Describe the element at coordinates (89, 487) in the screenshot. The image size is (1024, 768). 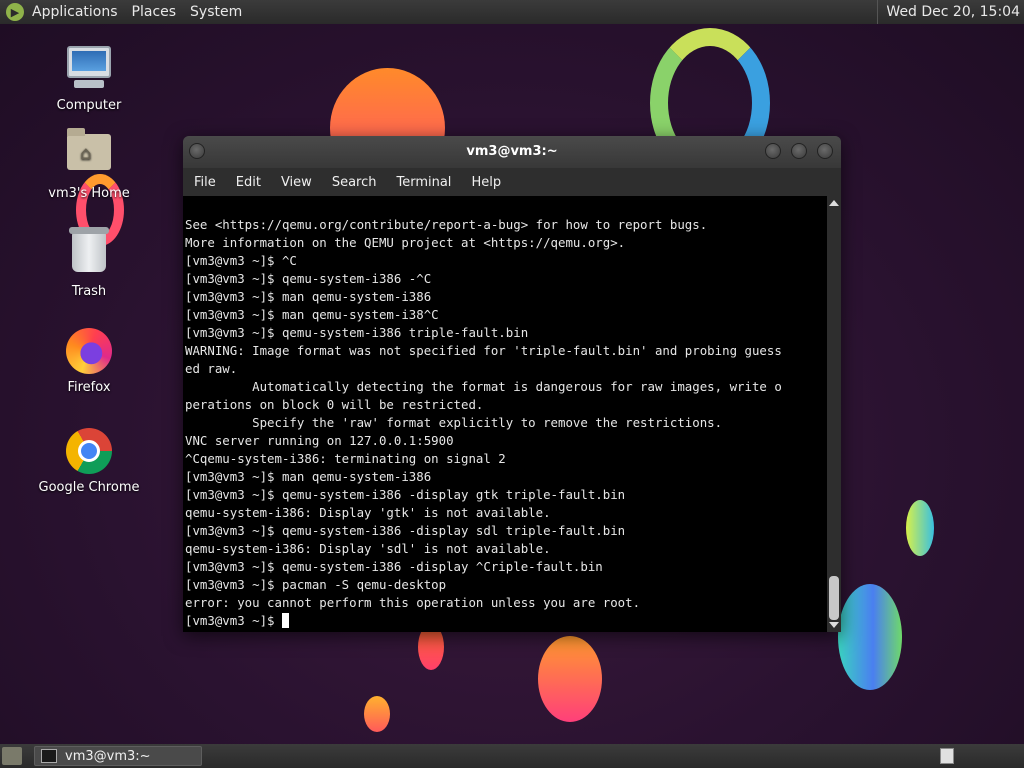
I see `desktop-icon-label: Google Chrome` at that location.